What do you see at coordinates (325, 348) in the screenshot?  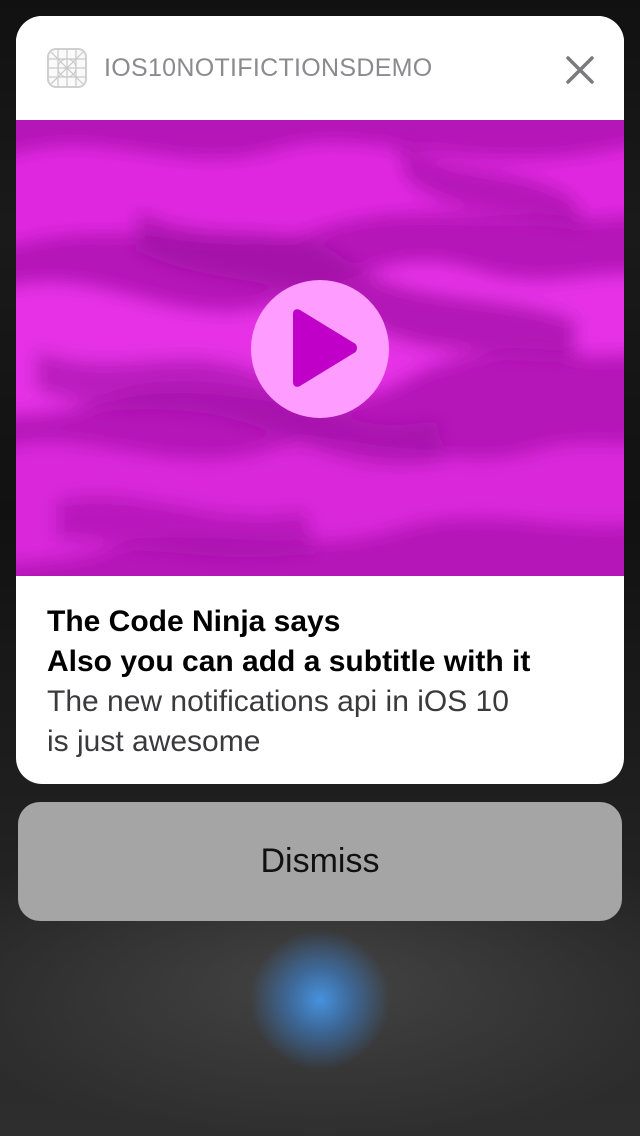 I see `play-icon` at bounding box center [325, 348].